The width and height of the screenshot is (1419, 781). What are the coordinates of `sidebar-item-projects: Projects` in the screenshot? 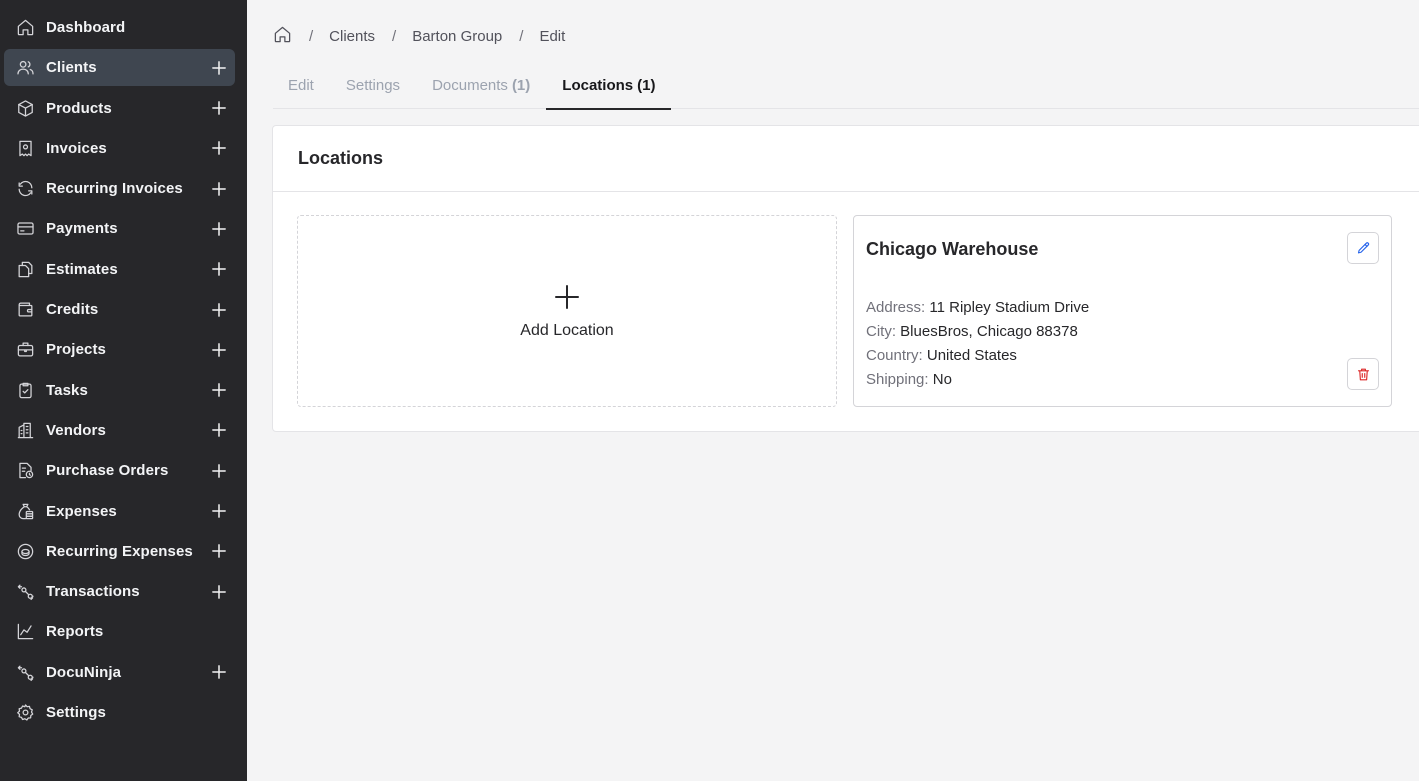 It's located at (119, 349).